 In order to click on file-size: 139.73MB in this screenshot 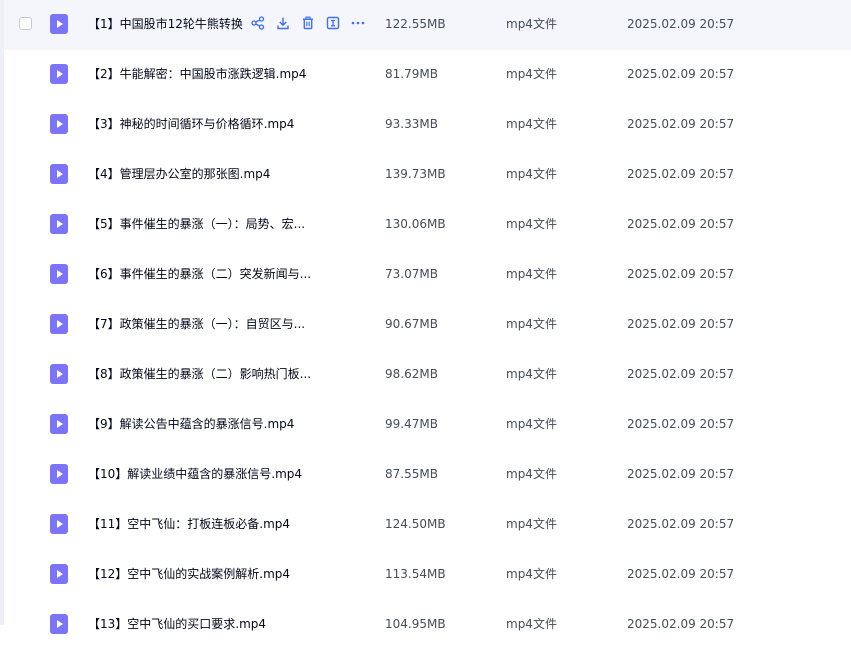, I will do `click(415, 174)`.